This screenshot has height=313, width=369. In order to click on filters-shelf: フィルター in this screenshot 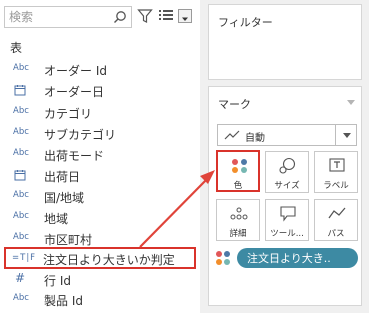, I will do `click(285, 42)`.